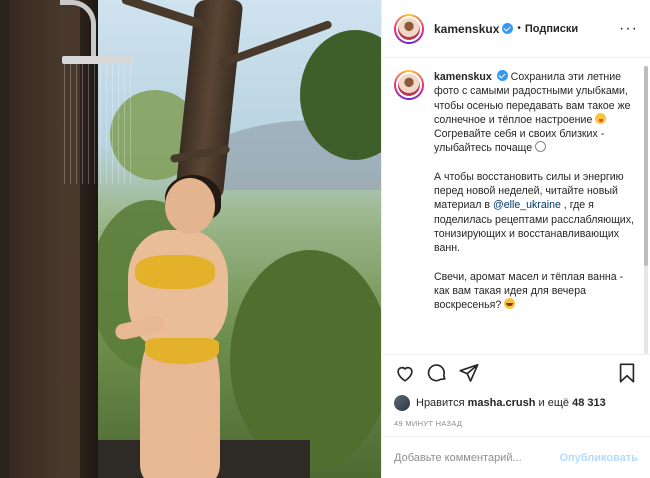  I want to click on photo-bikini-top, so click(175, 272).